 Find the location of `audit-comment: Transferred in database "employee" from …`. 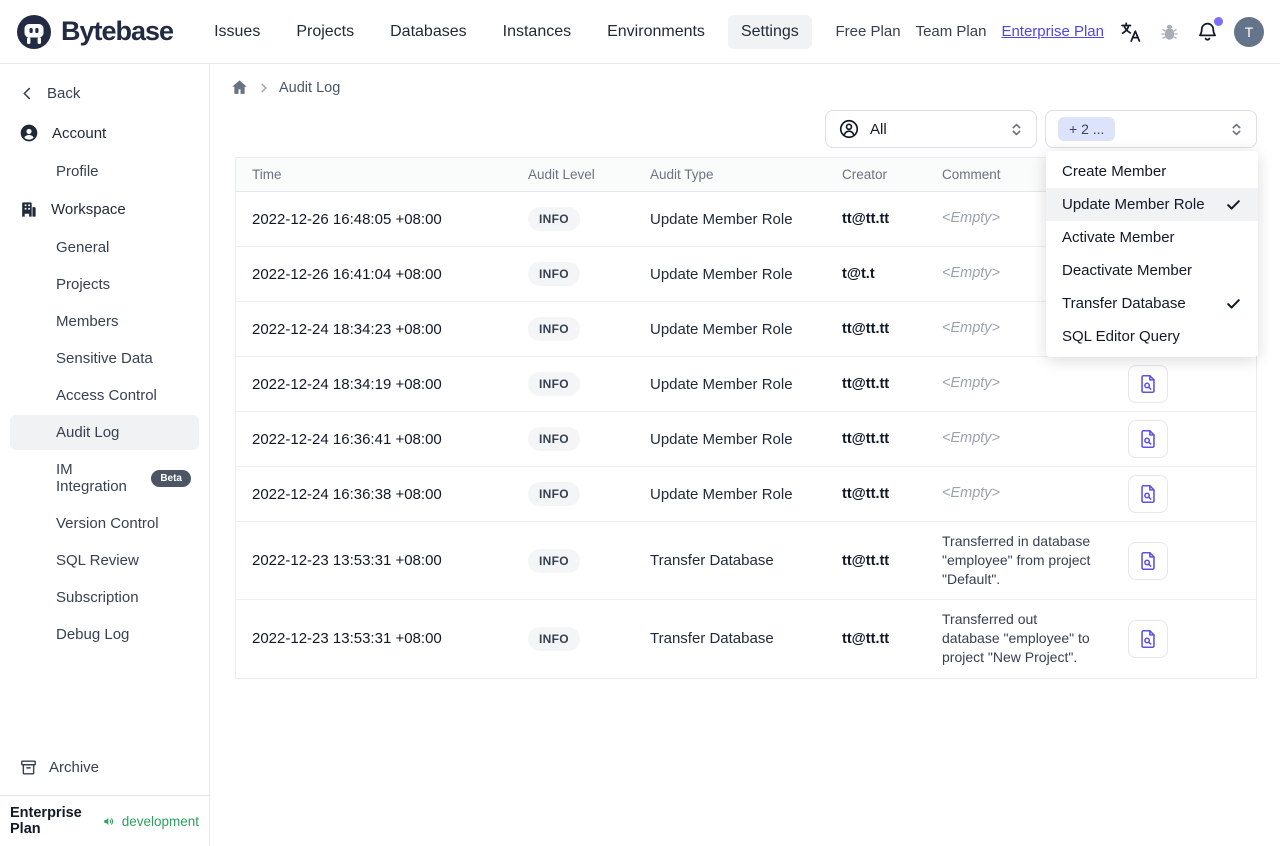

audit-comment: Transferred in database "employee" from … is located at coordinates (1019, 560).